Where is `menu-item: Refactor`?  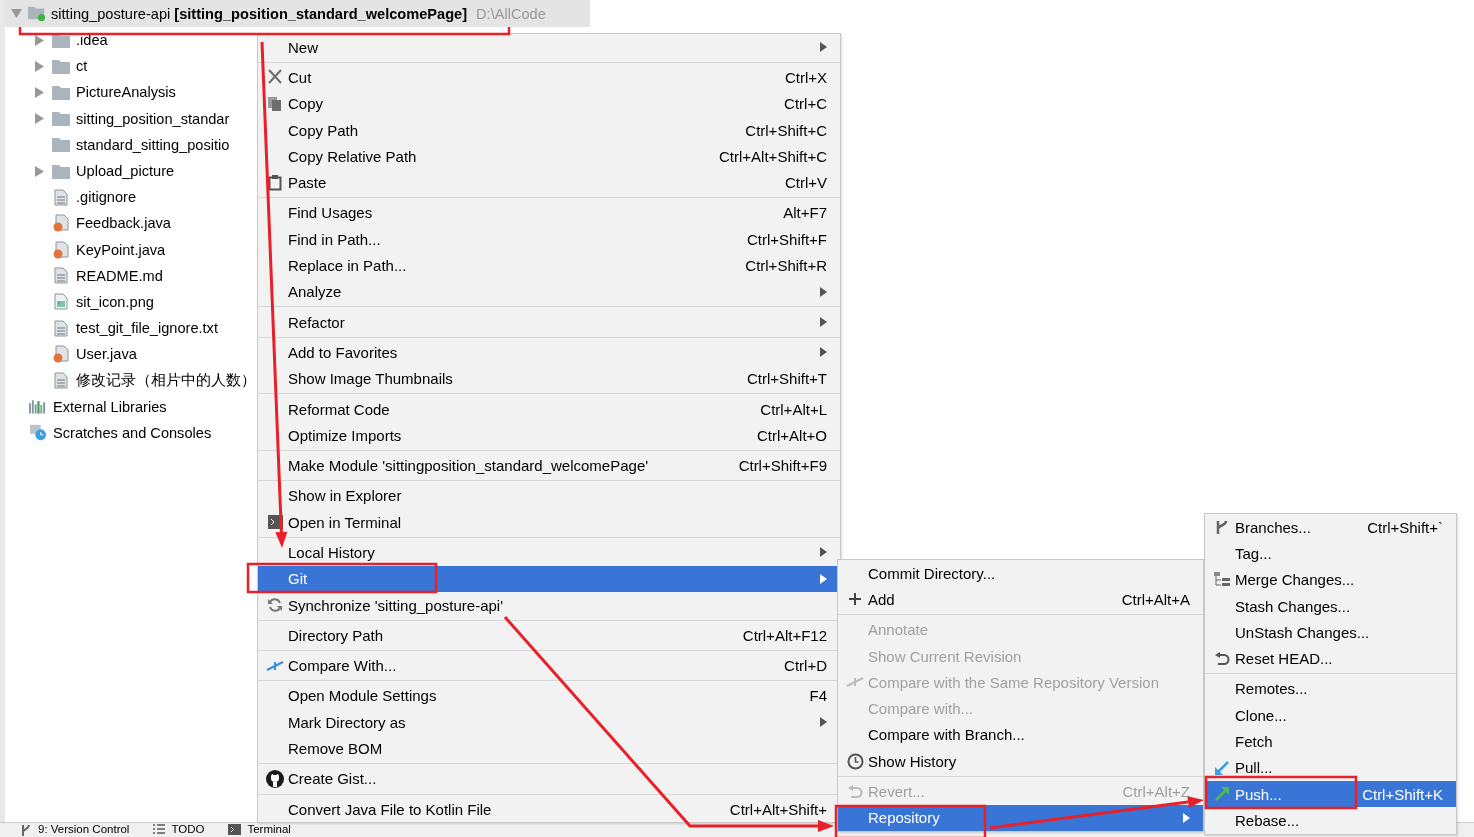
menu-item: Refactor is located at coordinates (549, 322).